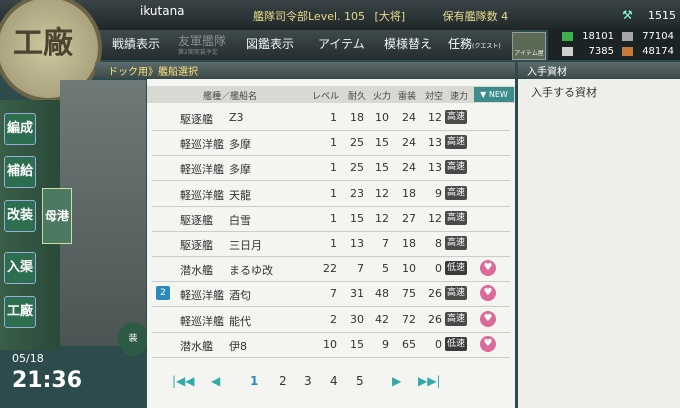 This screenshot has width=680, height=408. Describe the element at coordinates (283, 381) in the screenshot. I see `page-2: 2` at that location.